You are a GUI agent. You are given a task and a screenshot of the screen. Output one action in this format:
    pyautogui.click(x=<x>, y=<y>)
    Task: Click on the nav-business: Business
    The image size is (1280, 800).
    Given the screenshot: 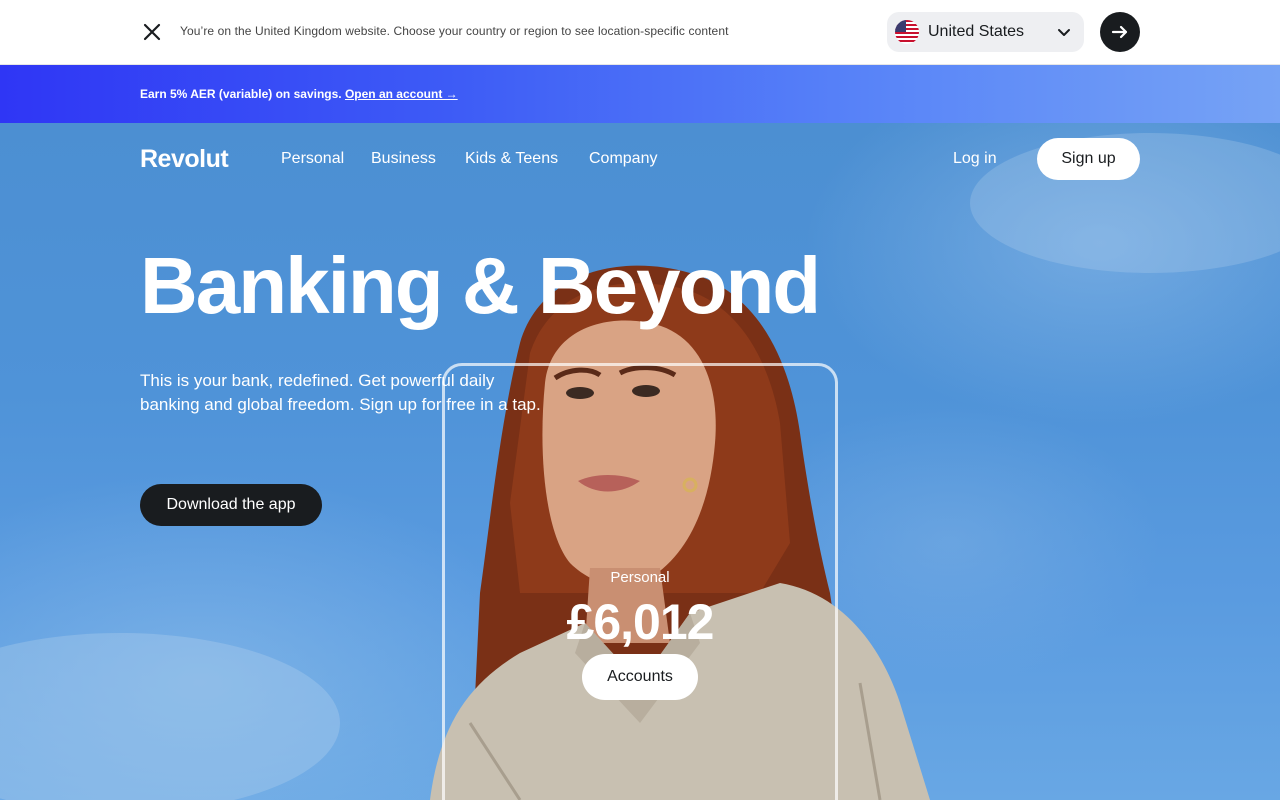 What is the action you would take?
    pyautogui.click(x=403, y=159)
    